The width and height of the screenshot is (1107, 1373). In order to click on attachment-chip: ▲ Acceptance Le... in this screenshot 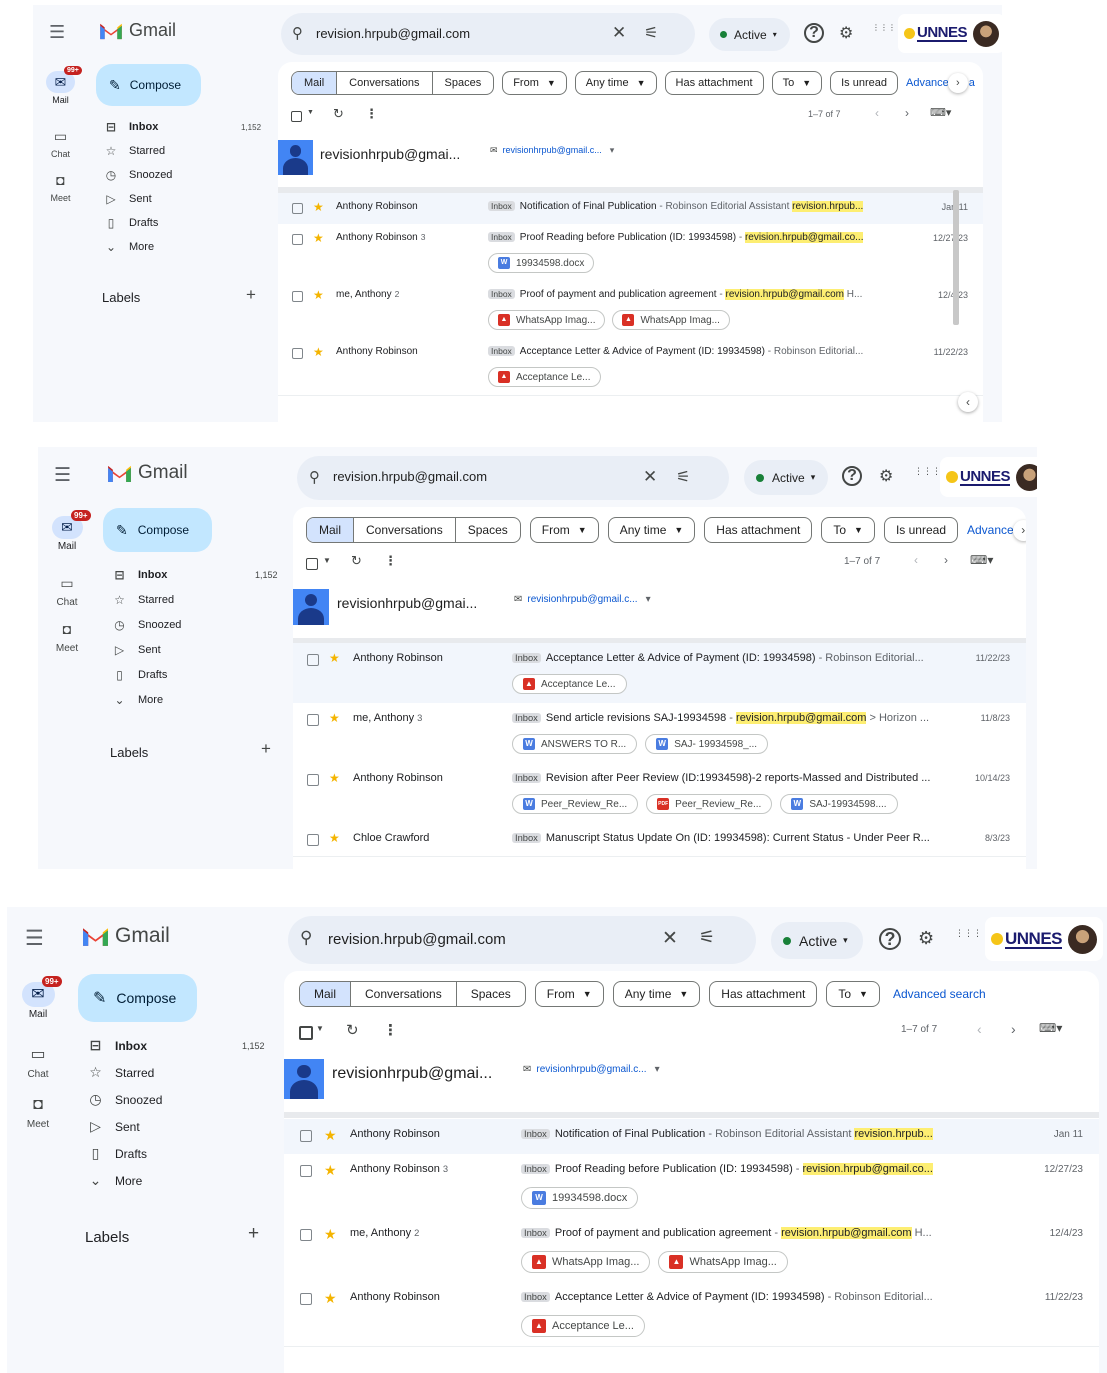, I will do `click(569, 684)`.